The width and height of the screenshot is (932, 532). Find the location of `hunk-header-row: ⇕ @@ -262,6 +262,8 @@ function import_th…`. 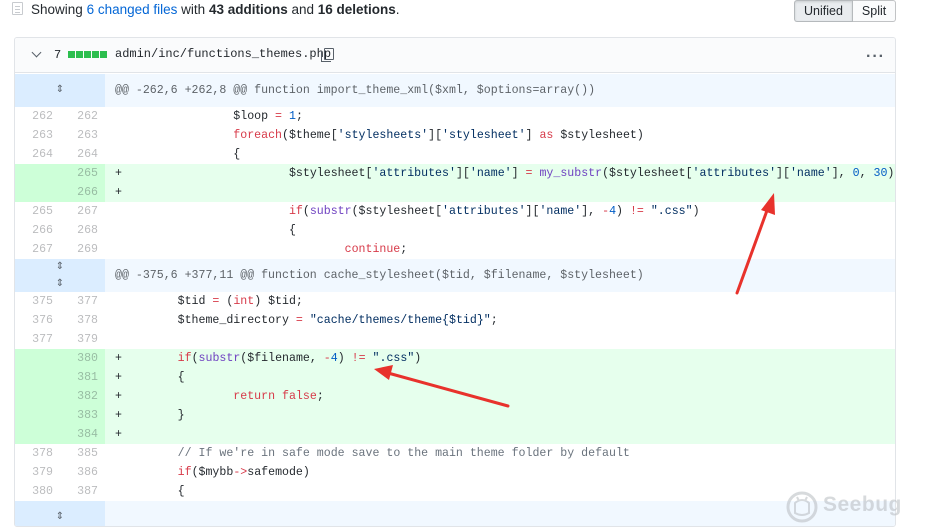

hunk-header-row: ⇕ @@ -262,6 +262,8 @@ function import_th… is located at coordinates (455, 90).